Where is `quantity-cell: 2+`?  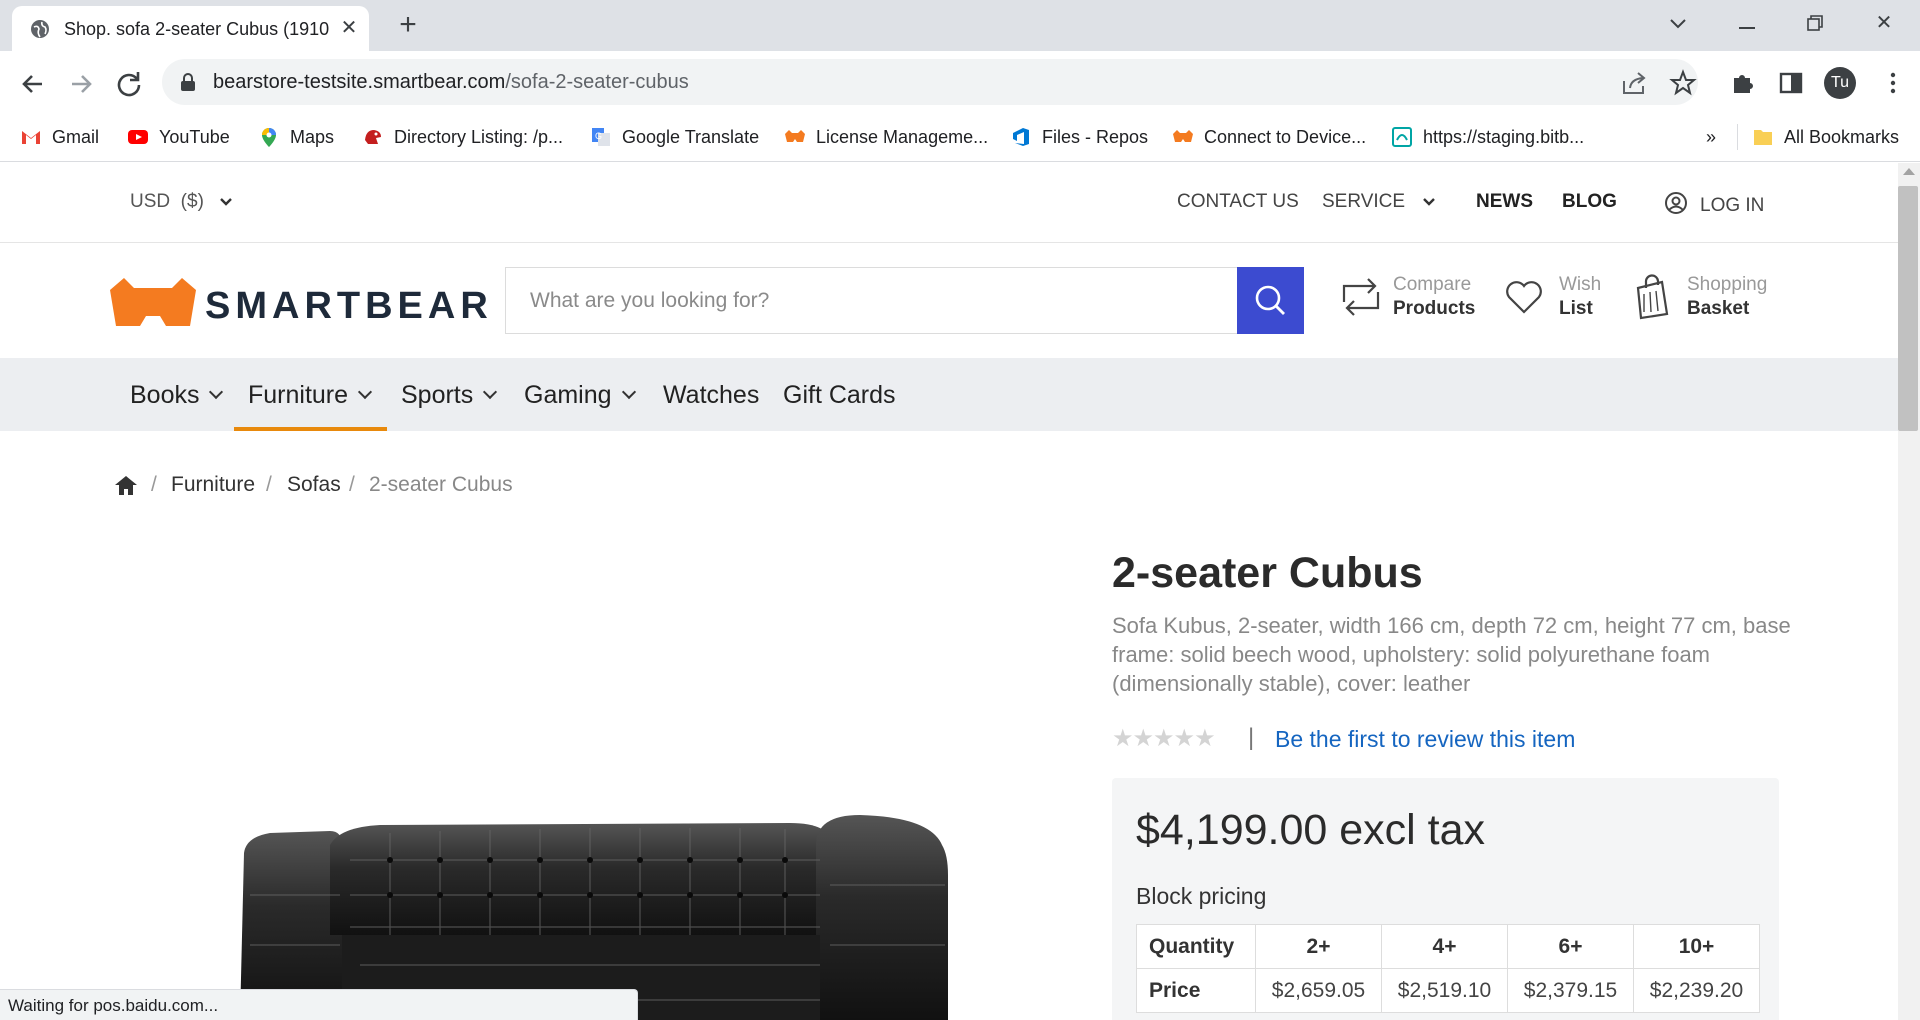 quantity-cell: 2+ is located at coordinates (1318, 946).